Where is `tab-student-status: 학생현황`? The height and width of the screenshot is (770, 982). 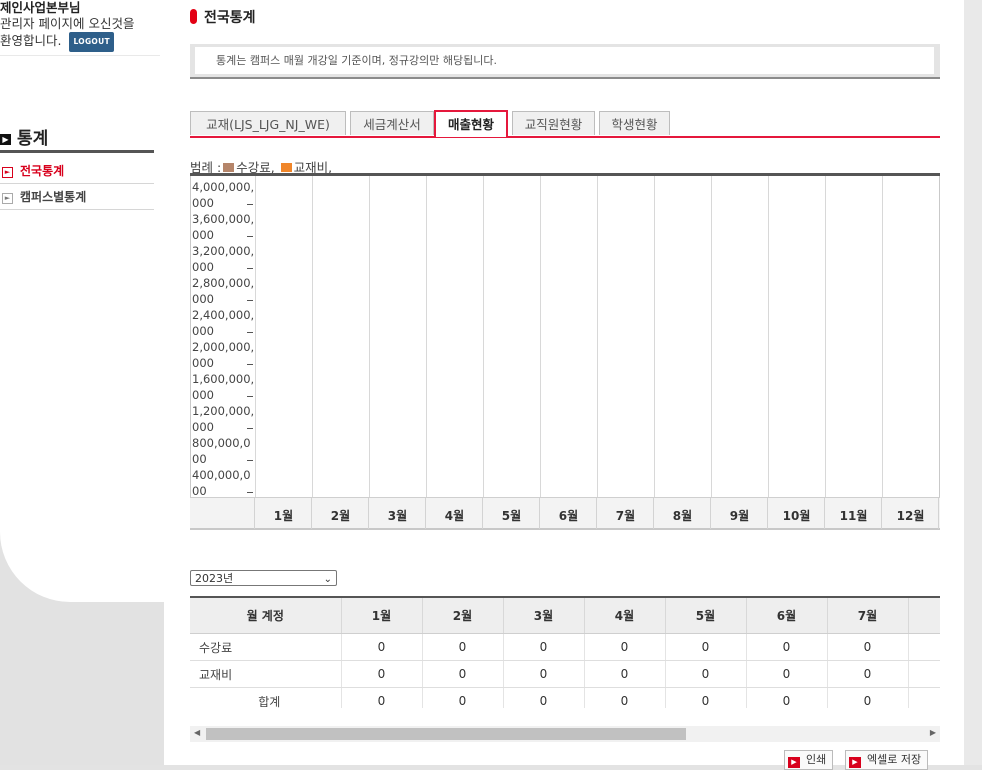
tab-student-status: 학생현황 is located at coordinates (634, 123).